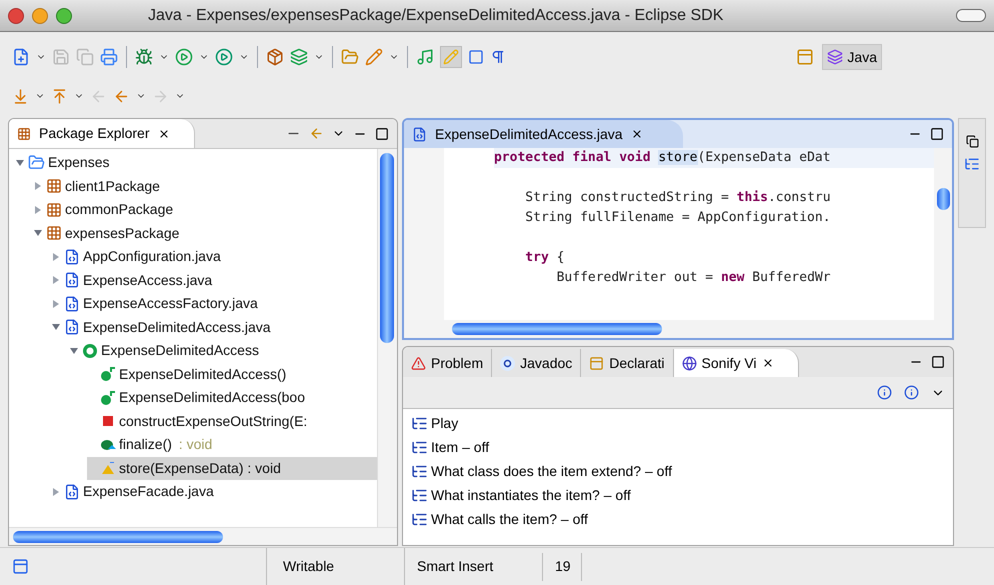  Describe the element at coordinates (436, 16) in the screenshot. I see `window-title: Java - Expenses/expensesPackage/ExpenseDelimitedAccess.java - Eclipse SDK` at that location.